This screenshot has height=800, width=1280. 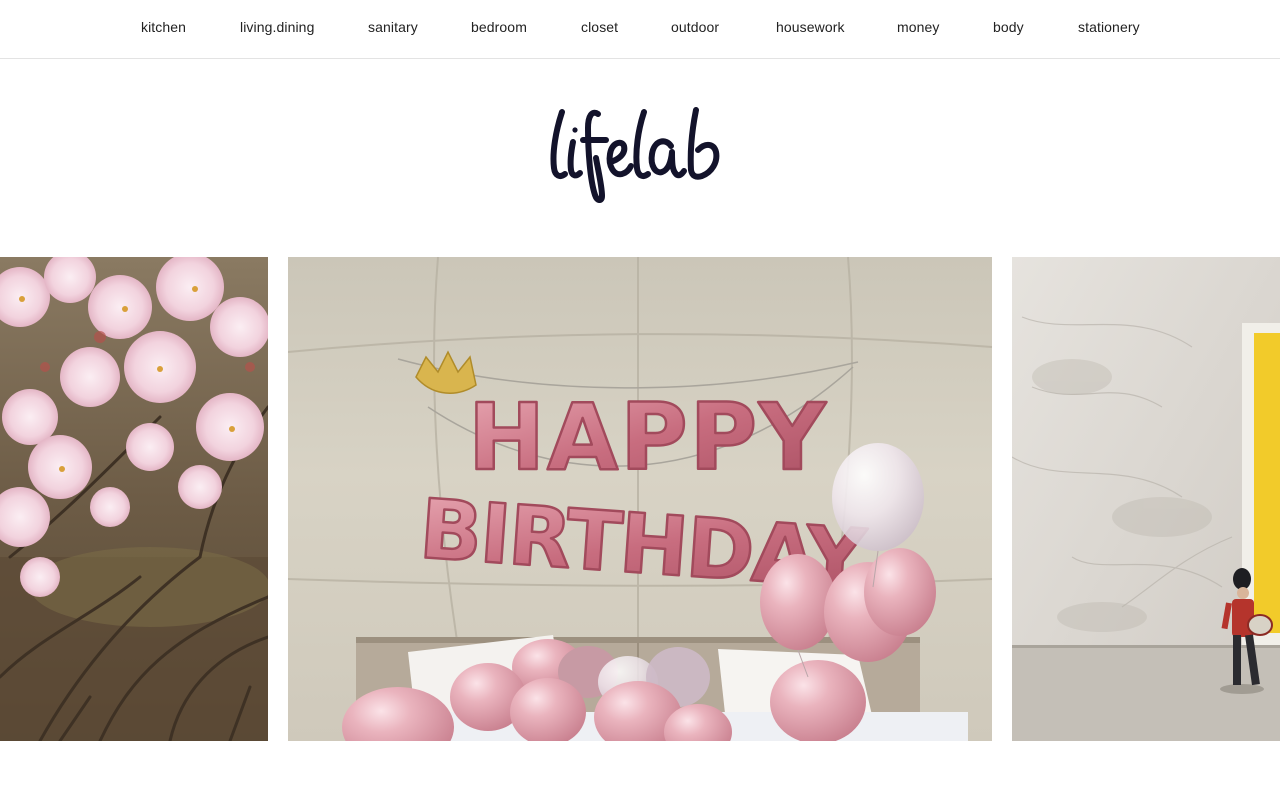 I want to click on toy-soldier-photo, so click(x=1146, y=499).